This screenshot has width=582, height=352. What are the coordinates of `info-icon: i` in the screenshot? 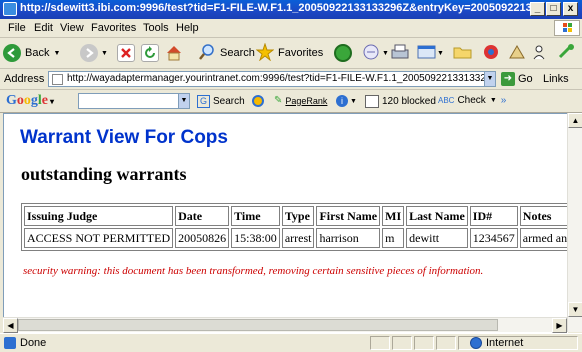 It's located at (342, 101).